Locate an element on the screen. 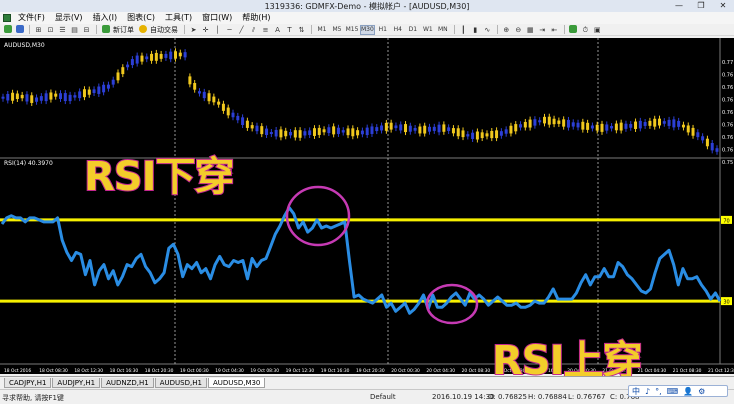  timeframe-m1: M1 is located at coordinates (322, 30).